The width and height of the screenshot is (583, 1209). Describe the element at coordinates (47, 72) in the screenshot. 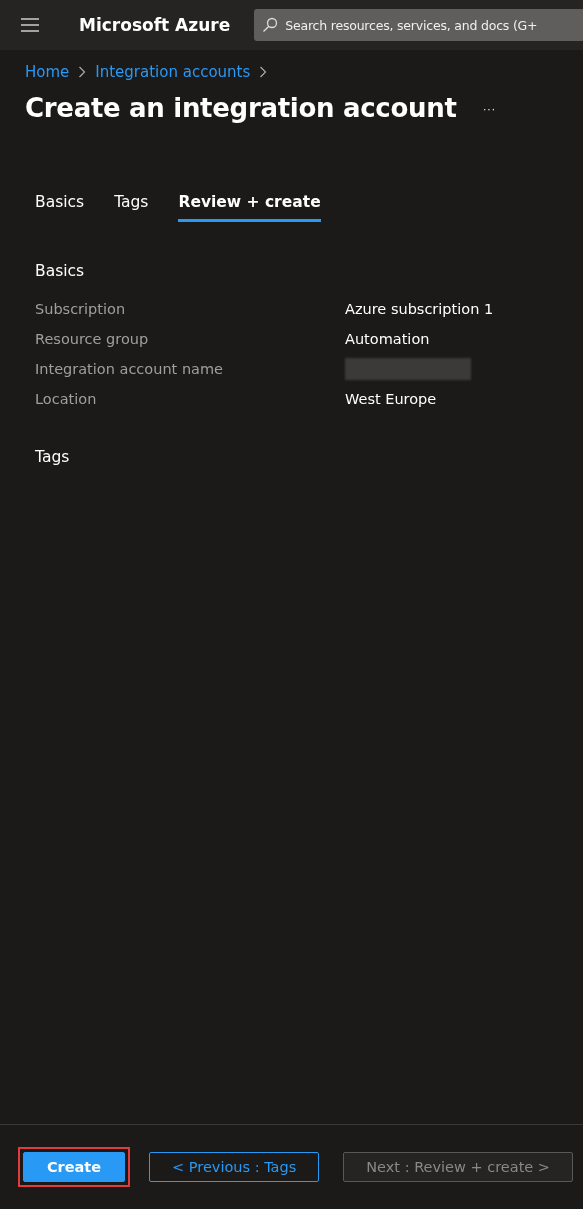

I see `breadcrumb-link: Home` at that location.